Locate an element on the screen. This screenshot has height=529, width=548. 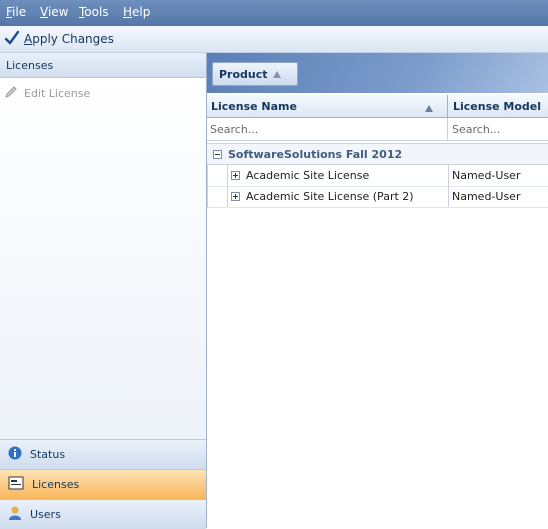
group-row: SoftwareSolutions Fall 2012 is located at coordinates (377, 154).